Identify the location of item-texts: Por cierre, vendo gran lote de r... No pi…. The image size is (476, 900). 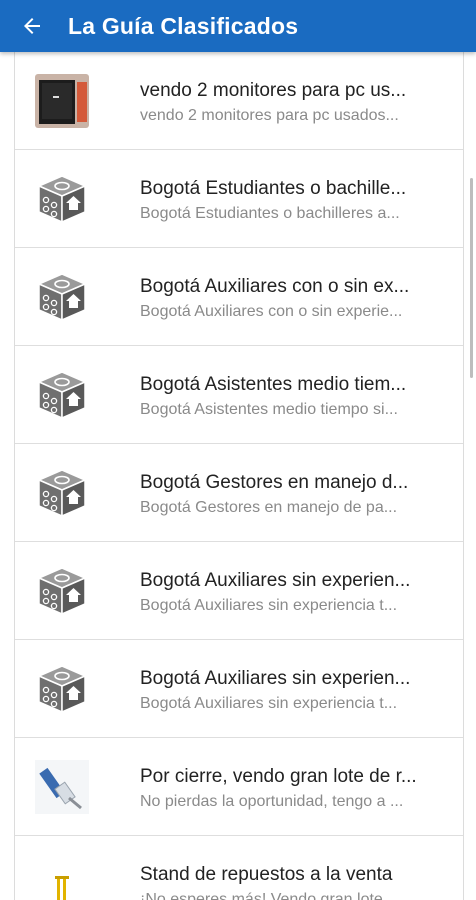
(290, 789).